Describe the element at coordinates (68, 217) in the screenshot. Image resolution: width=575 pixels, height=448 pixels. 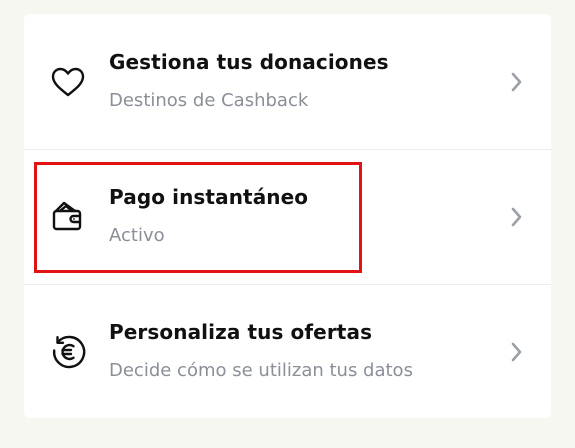
I see `wallet-icon` at that location.